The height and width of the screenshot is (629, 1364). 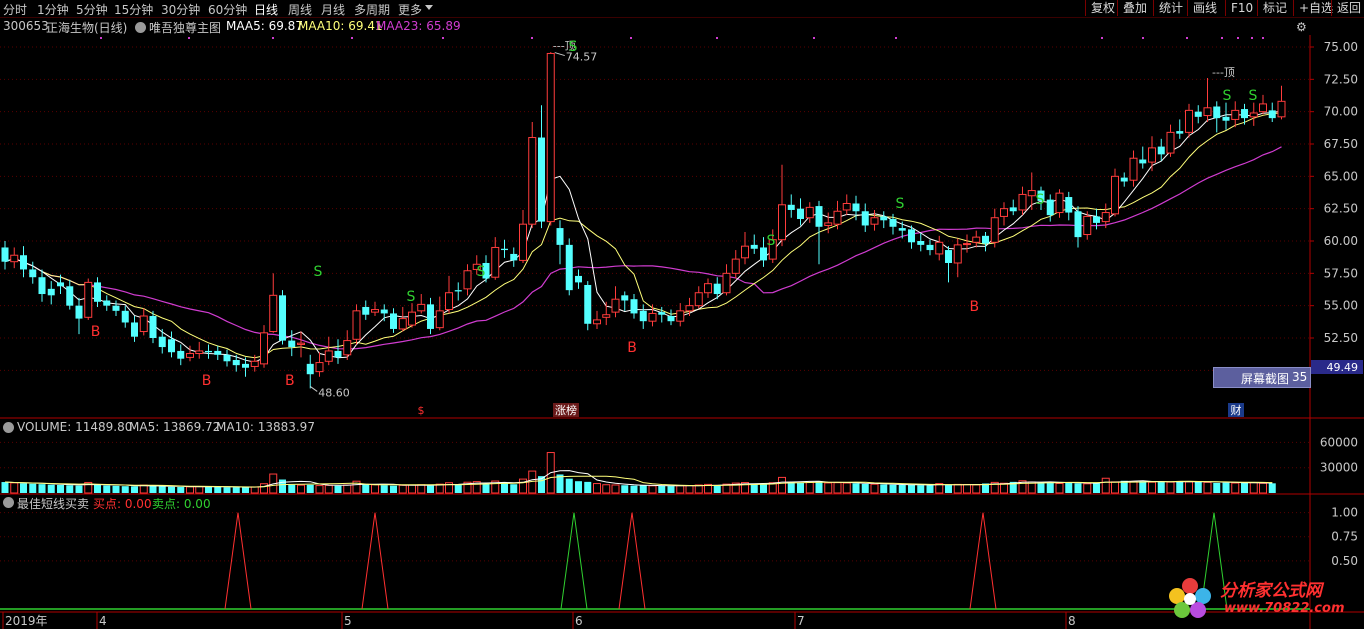 I want to click on crosshair-price-label: 49.49, so click(x=1343, y=367).